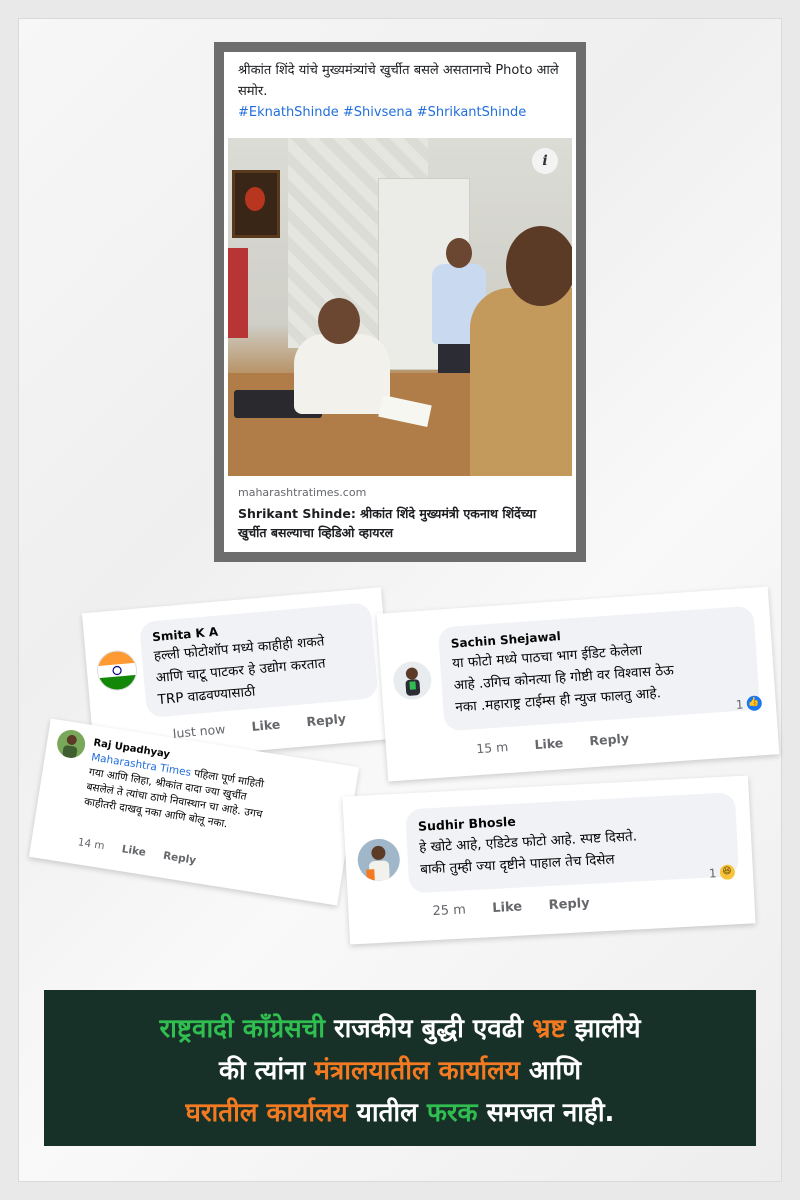 Image resolution: width=800 pixels, height=1200 pixels. What do you see at coordinates (266, 1113) in the screenshot?
I see `banner-highlight-orange: घरातील कार्यालय` at bounding box center [266, 1113].